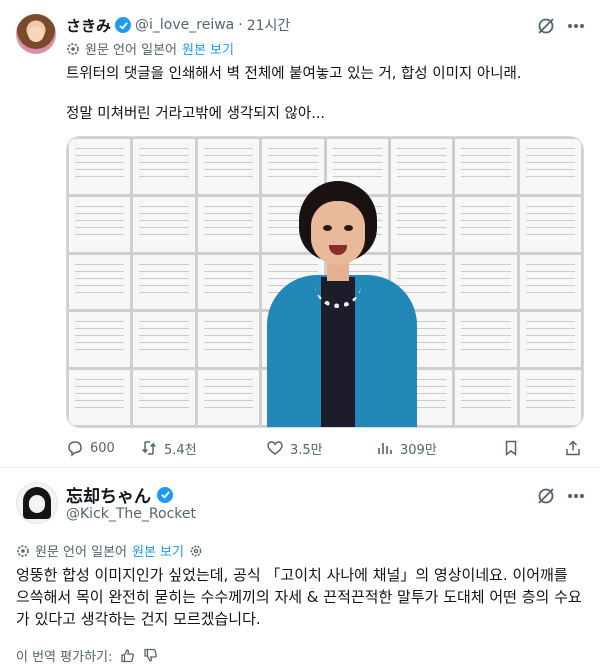  I want to click on repost-button: 5.4천, so click(203, 448).